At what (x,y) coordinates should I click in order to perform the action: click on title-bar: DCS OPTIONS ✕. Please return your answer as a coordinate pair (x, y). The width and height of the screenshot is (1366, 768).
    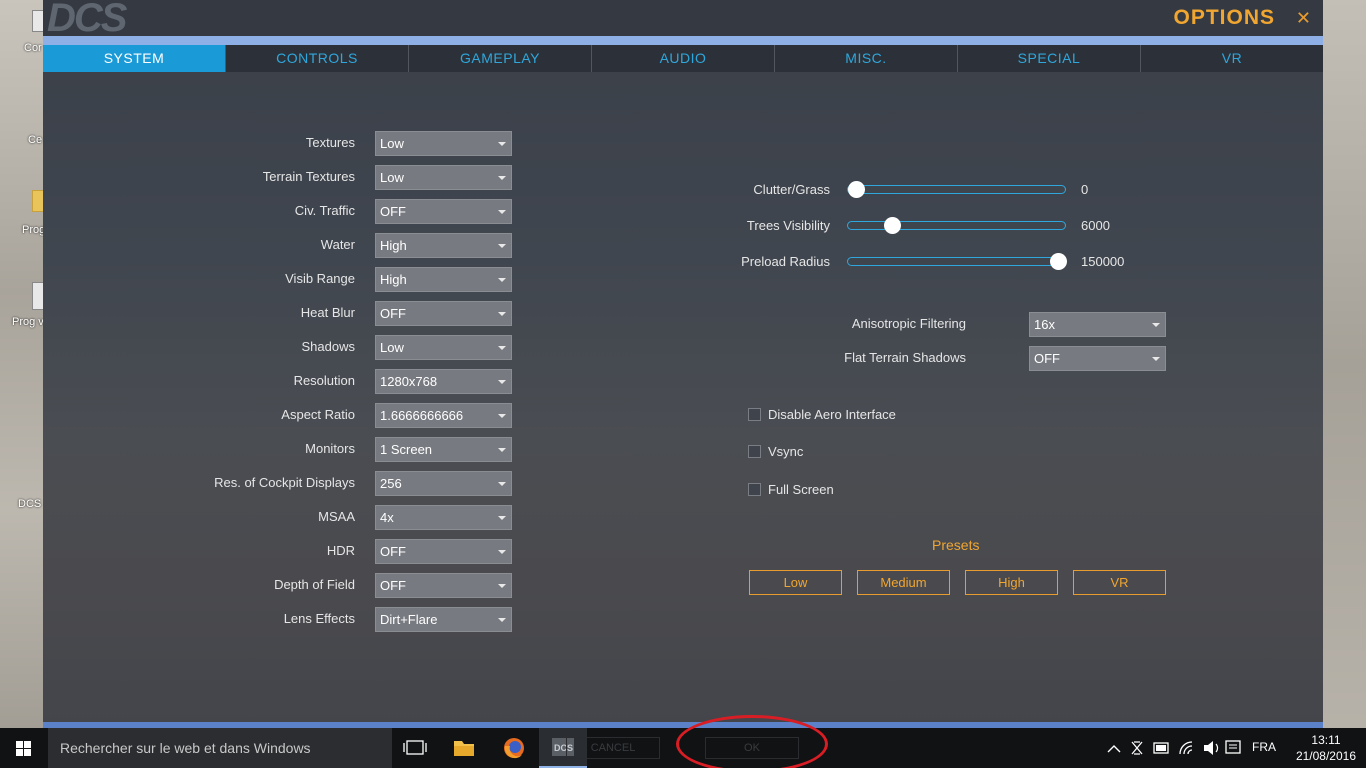
    Looking at the image, I should click on (683, 18).